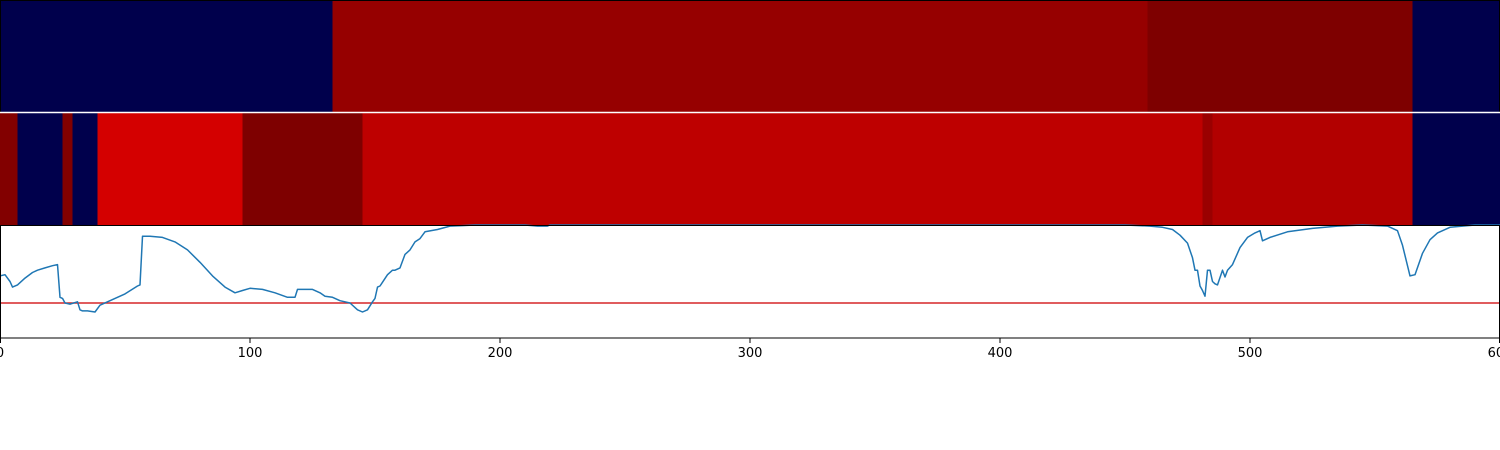  I want to click on x-axis: 0 100 200 300 400 500 600, so click(750, 349).